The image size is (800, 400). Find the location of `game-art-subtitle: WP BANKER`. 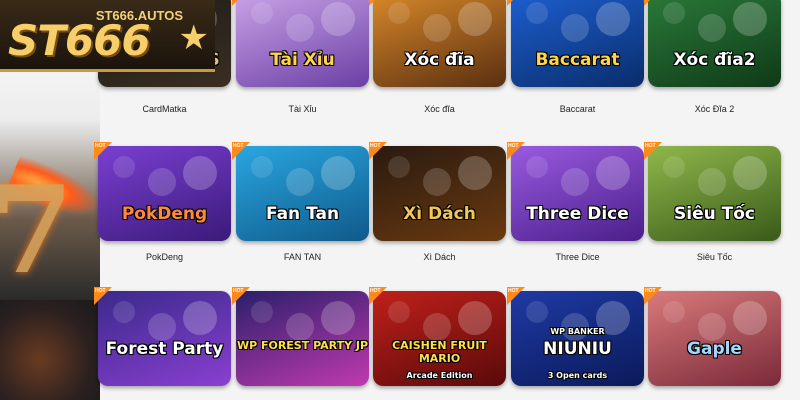

game-art-subtitle: WP BANKER is located at coordinates (577, 331).